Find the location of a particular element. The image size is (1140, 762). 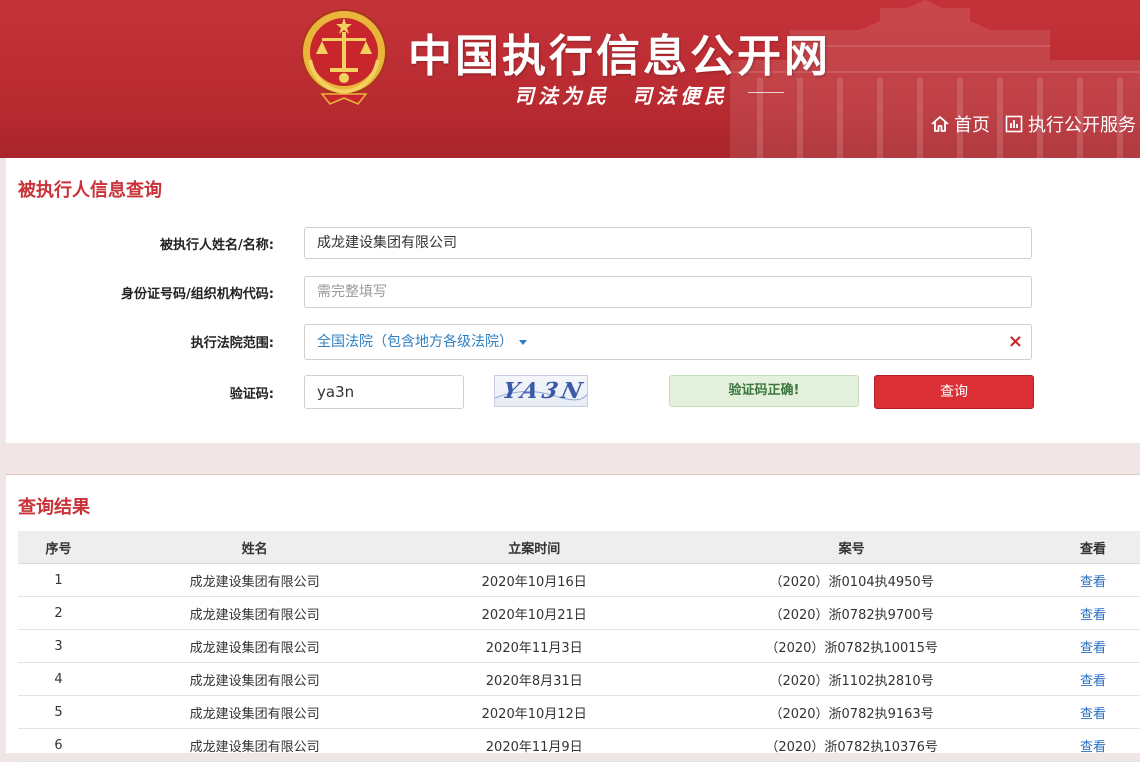

name-label: 被执行人姓名/名称: is located at coordinates (217, 245).